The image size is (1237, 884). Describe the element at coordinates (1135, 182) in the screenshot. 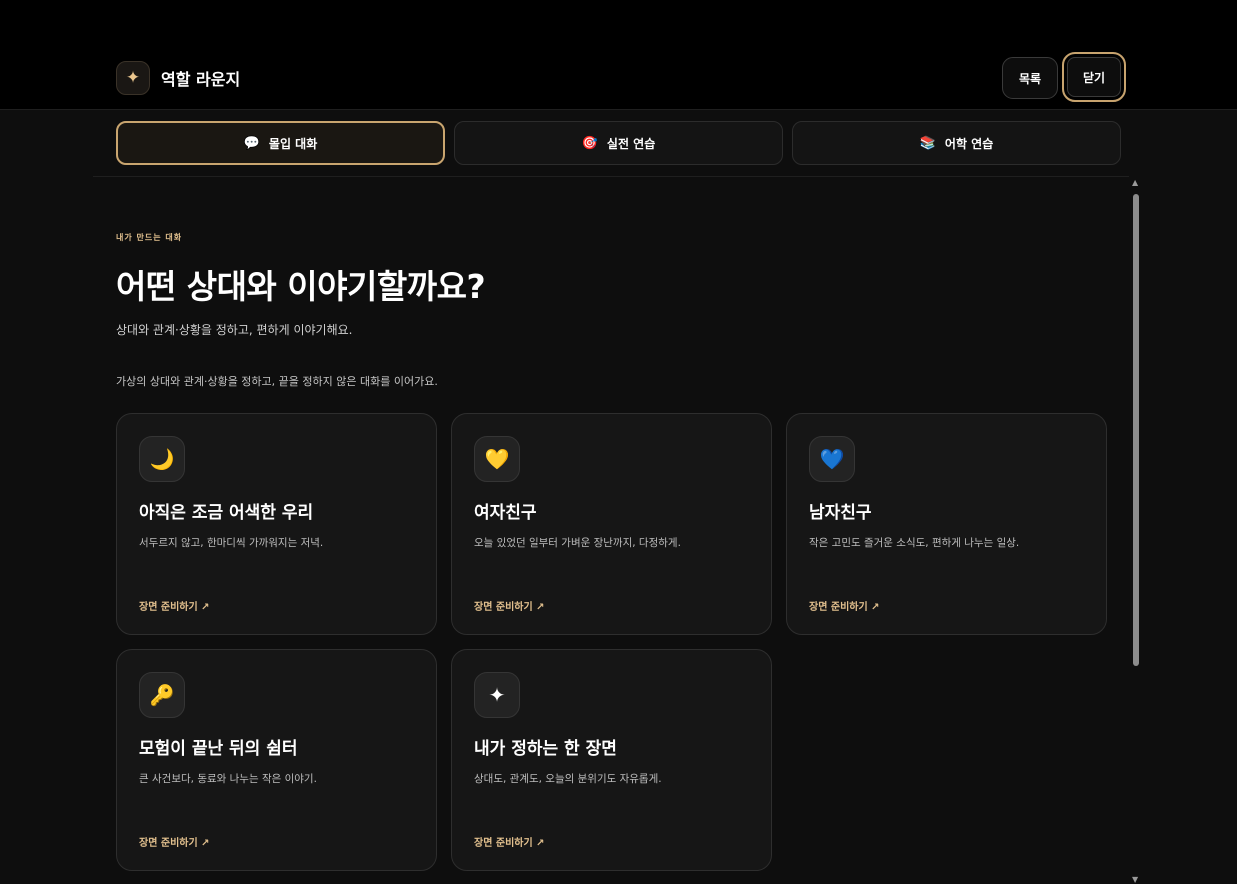

I see `scroll-up-arrow-icon: ▲` at that location.